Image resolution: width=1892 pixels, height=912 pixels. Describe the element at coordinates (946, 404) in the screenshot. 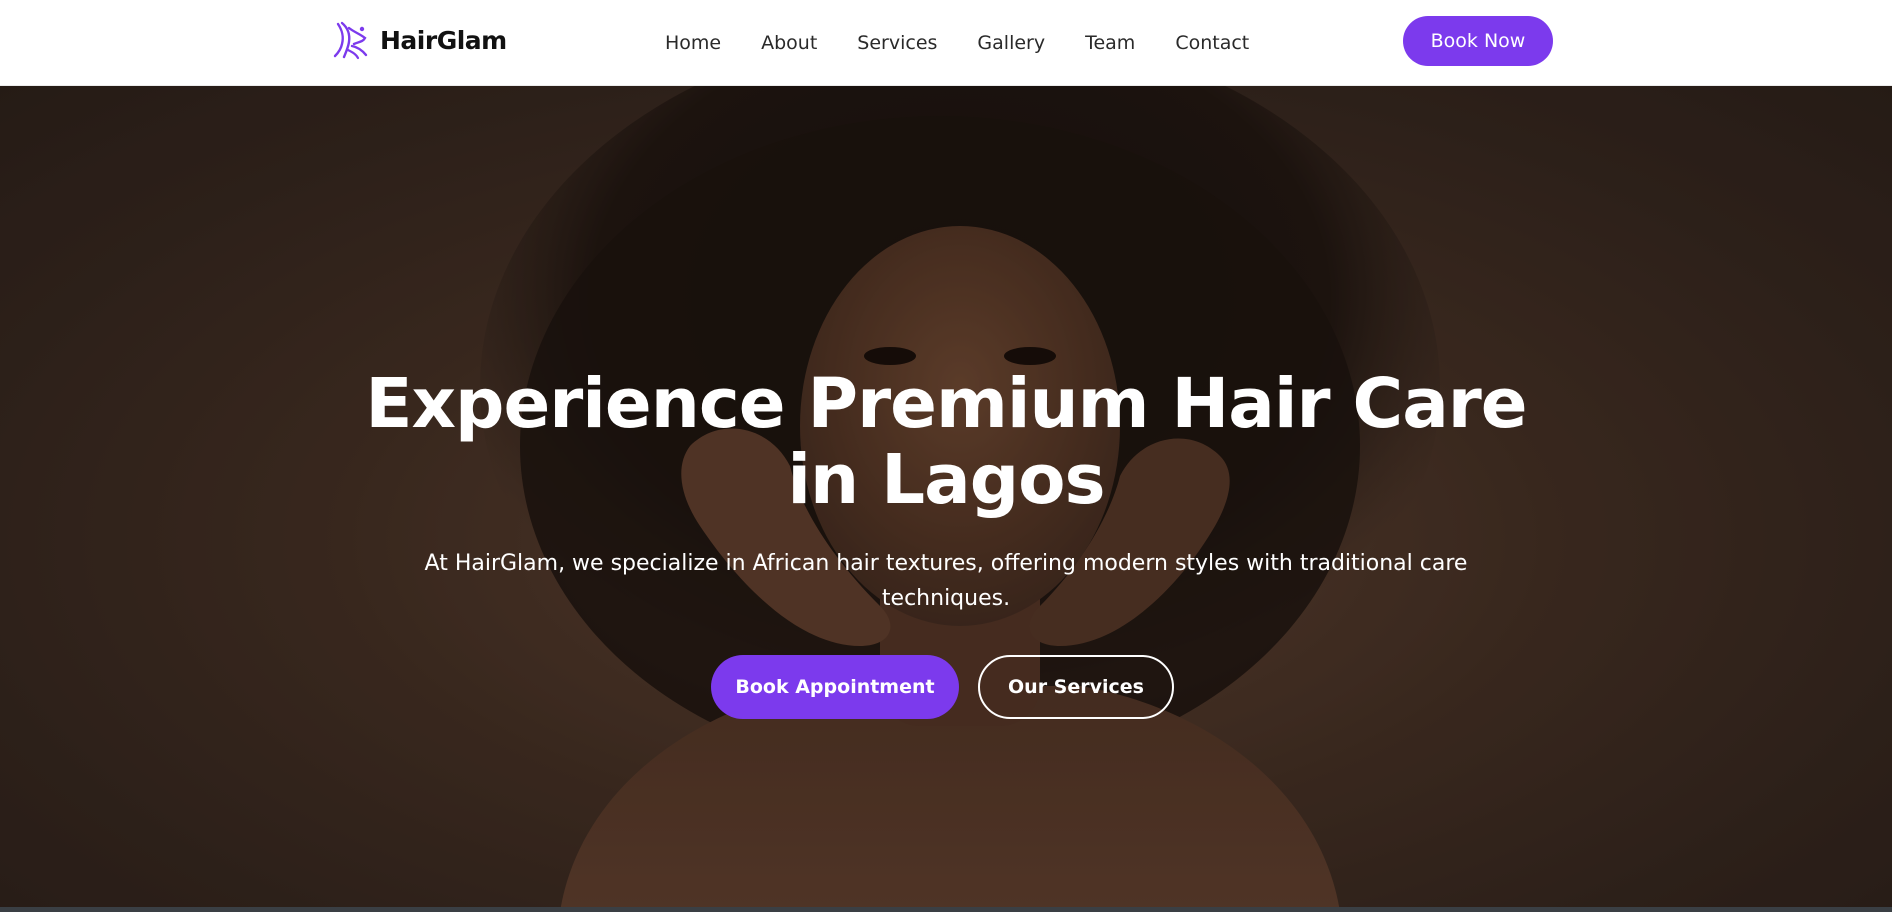

I see `hero-title-line-1: Experience Premium Hair Care` at that location.